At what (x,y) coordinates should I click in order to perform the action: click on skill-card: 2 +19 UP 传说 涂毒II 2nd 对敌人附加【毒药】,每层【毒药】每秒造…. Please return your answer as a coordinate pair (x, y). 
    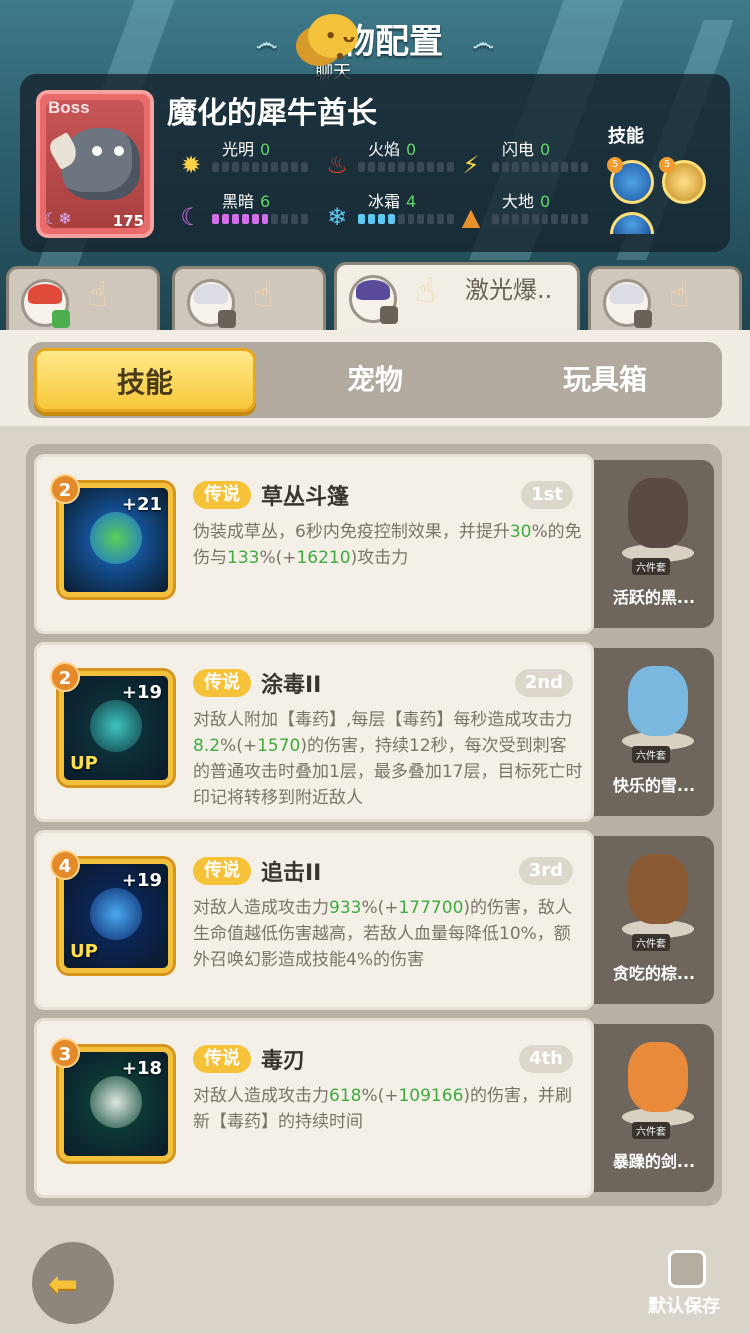
    Looking at the image, I should click on (314, 732).